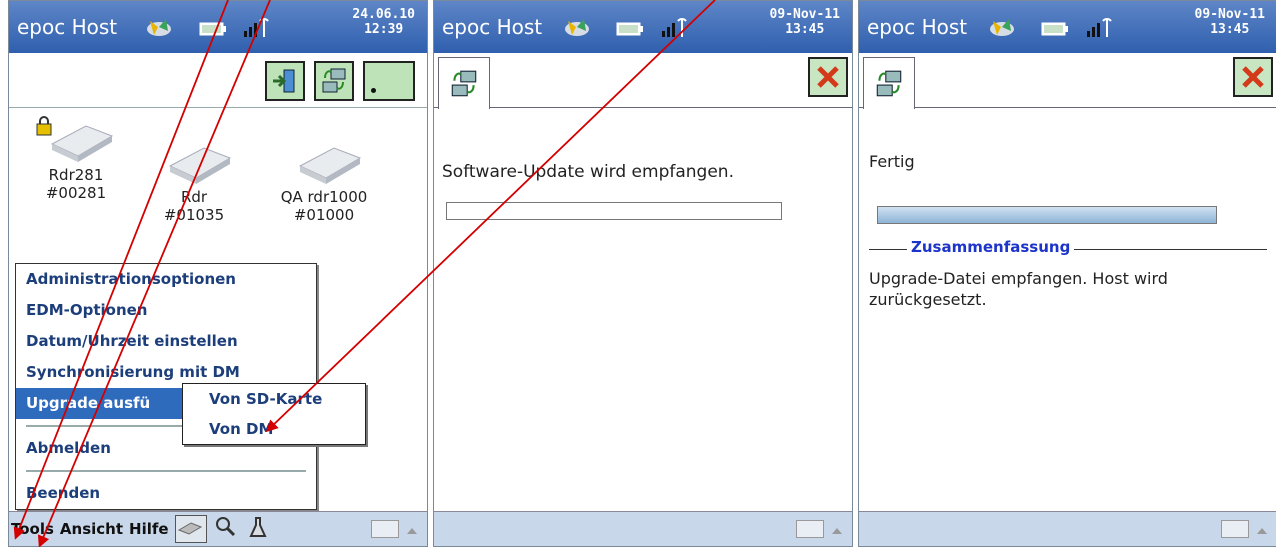  Describe the element at coordinates (383, 14) in the screenshot. I see `date-text: 24.06.10` at that location.